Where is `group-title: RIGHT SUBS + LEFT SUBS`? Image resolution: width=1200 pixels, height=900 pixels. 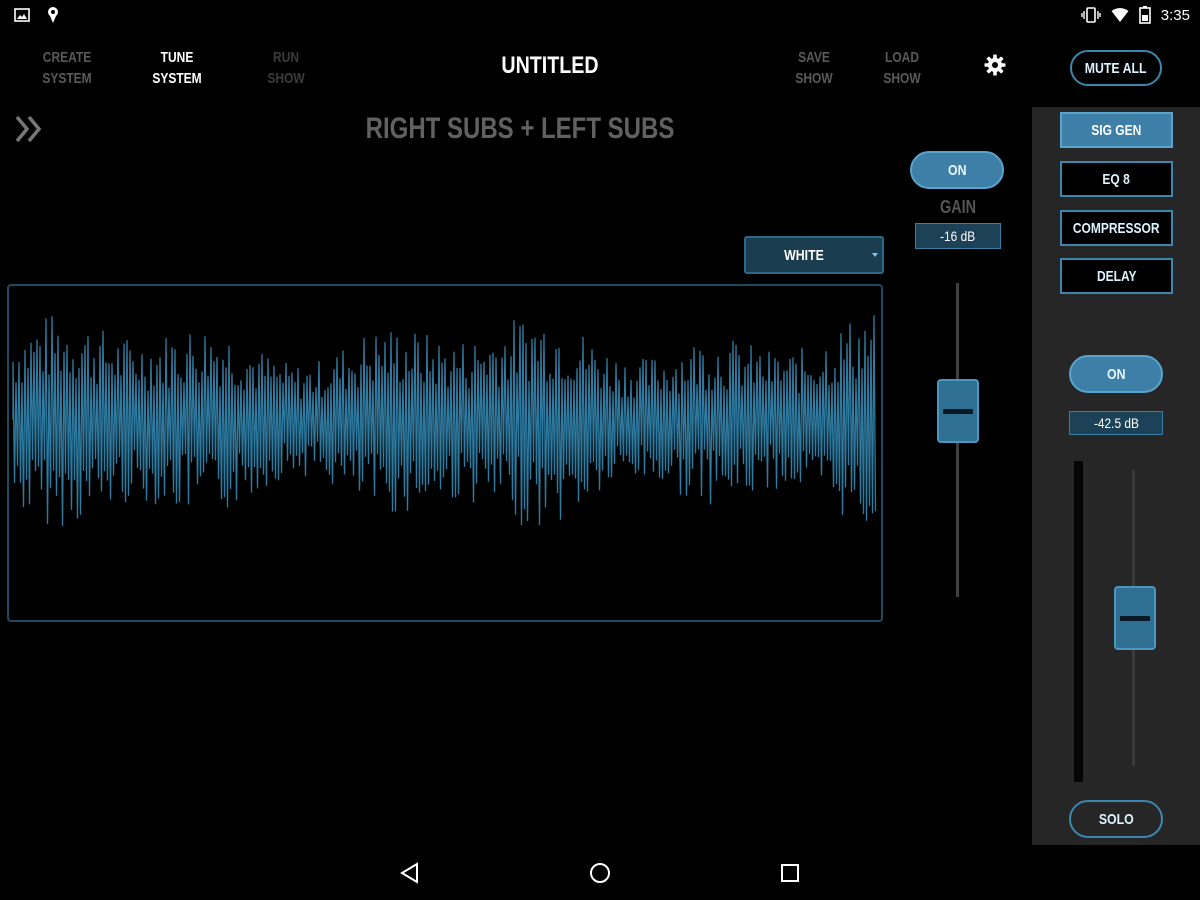
group-title: RIGHT SUBS + LEFT SUBS is located at coordinates (520, 128).